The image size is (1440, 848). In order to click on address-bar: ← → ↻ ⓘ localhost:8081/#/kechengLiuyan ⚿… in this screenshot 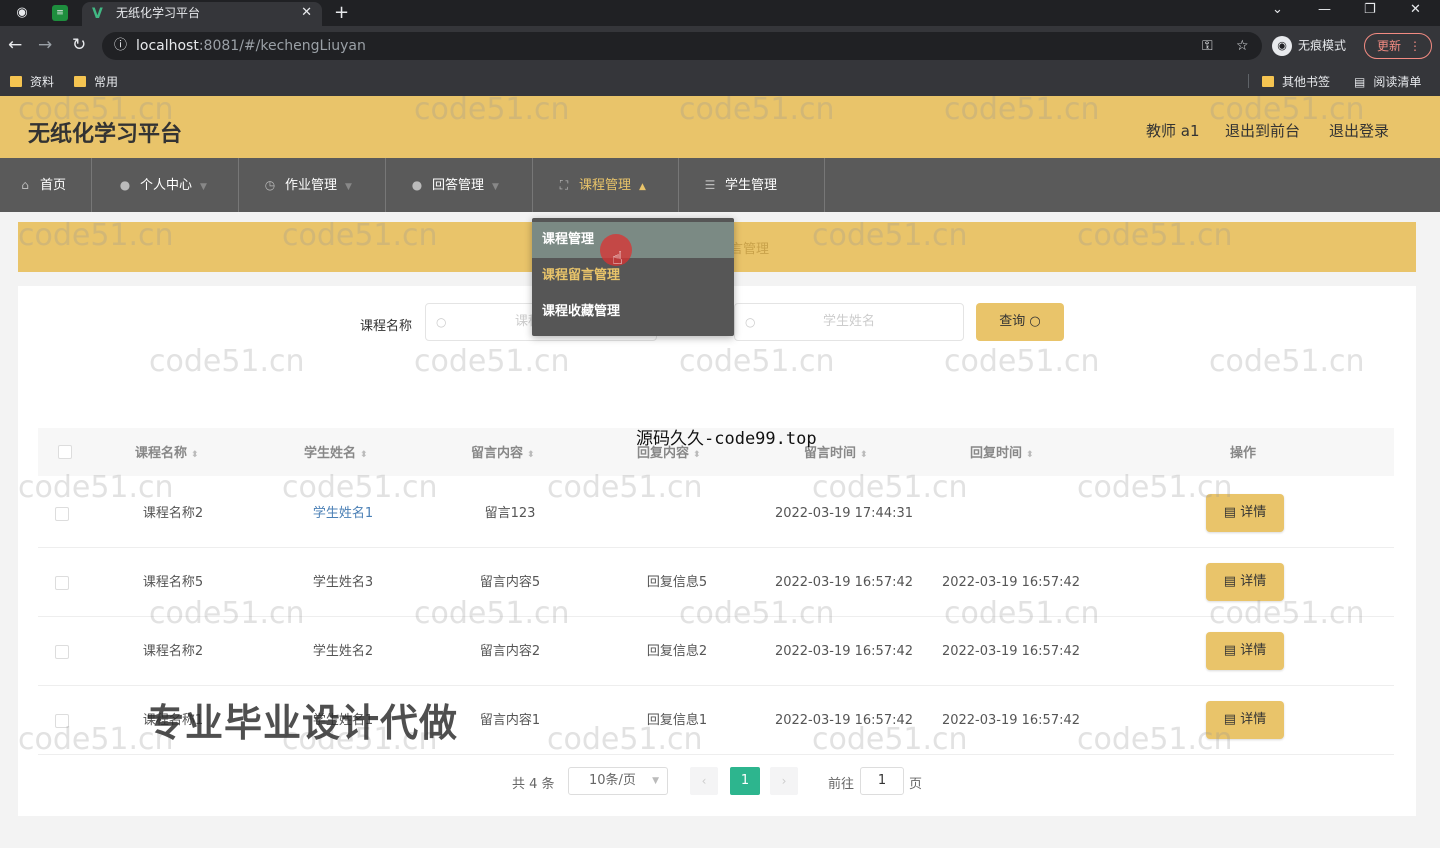, I will do `click(720, 46)`.